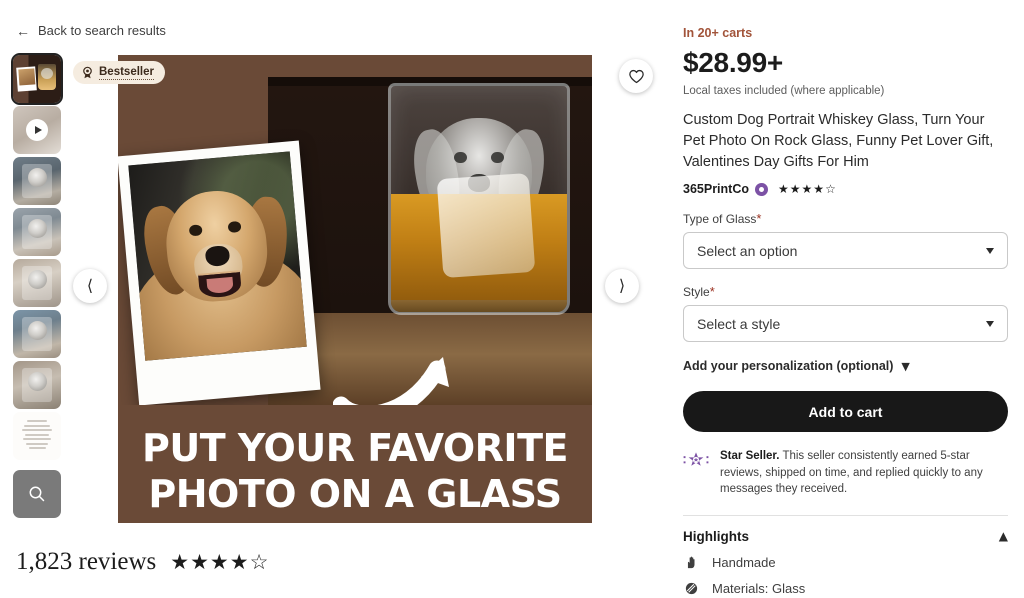 This screenshot has height=598, width=1024. Describe the element at coordinates (845, 588) in the screenshot. I see `highlight-item-materials: Materials: Glass` at that location.